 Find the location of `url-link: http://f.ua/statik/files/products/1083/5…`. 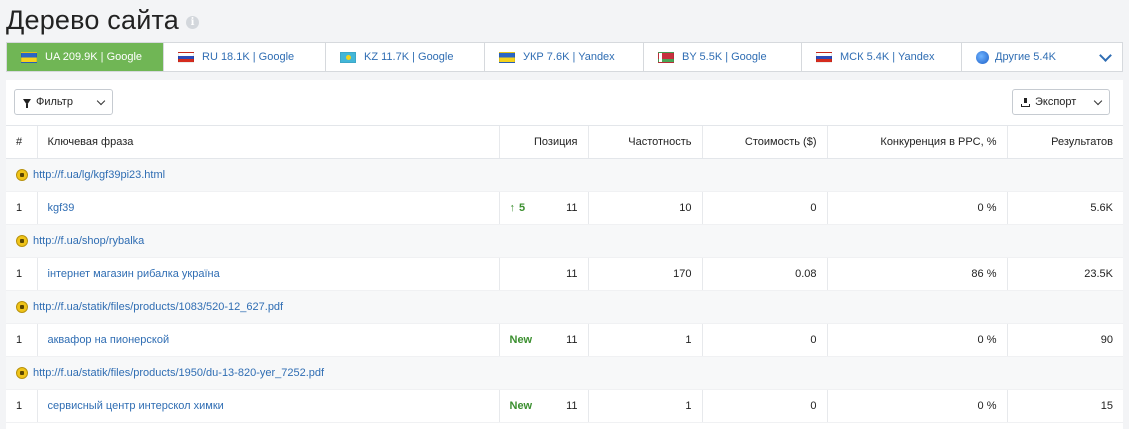

url-link: http://f.ua/statik/files/products/1083/5… is located at coordinates (158, 307).